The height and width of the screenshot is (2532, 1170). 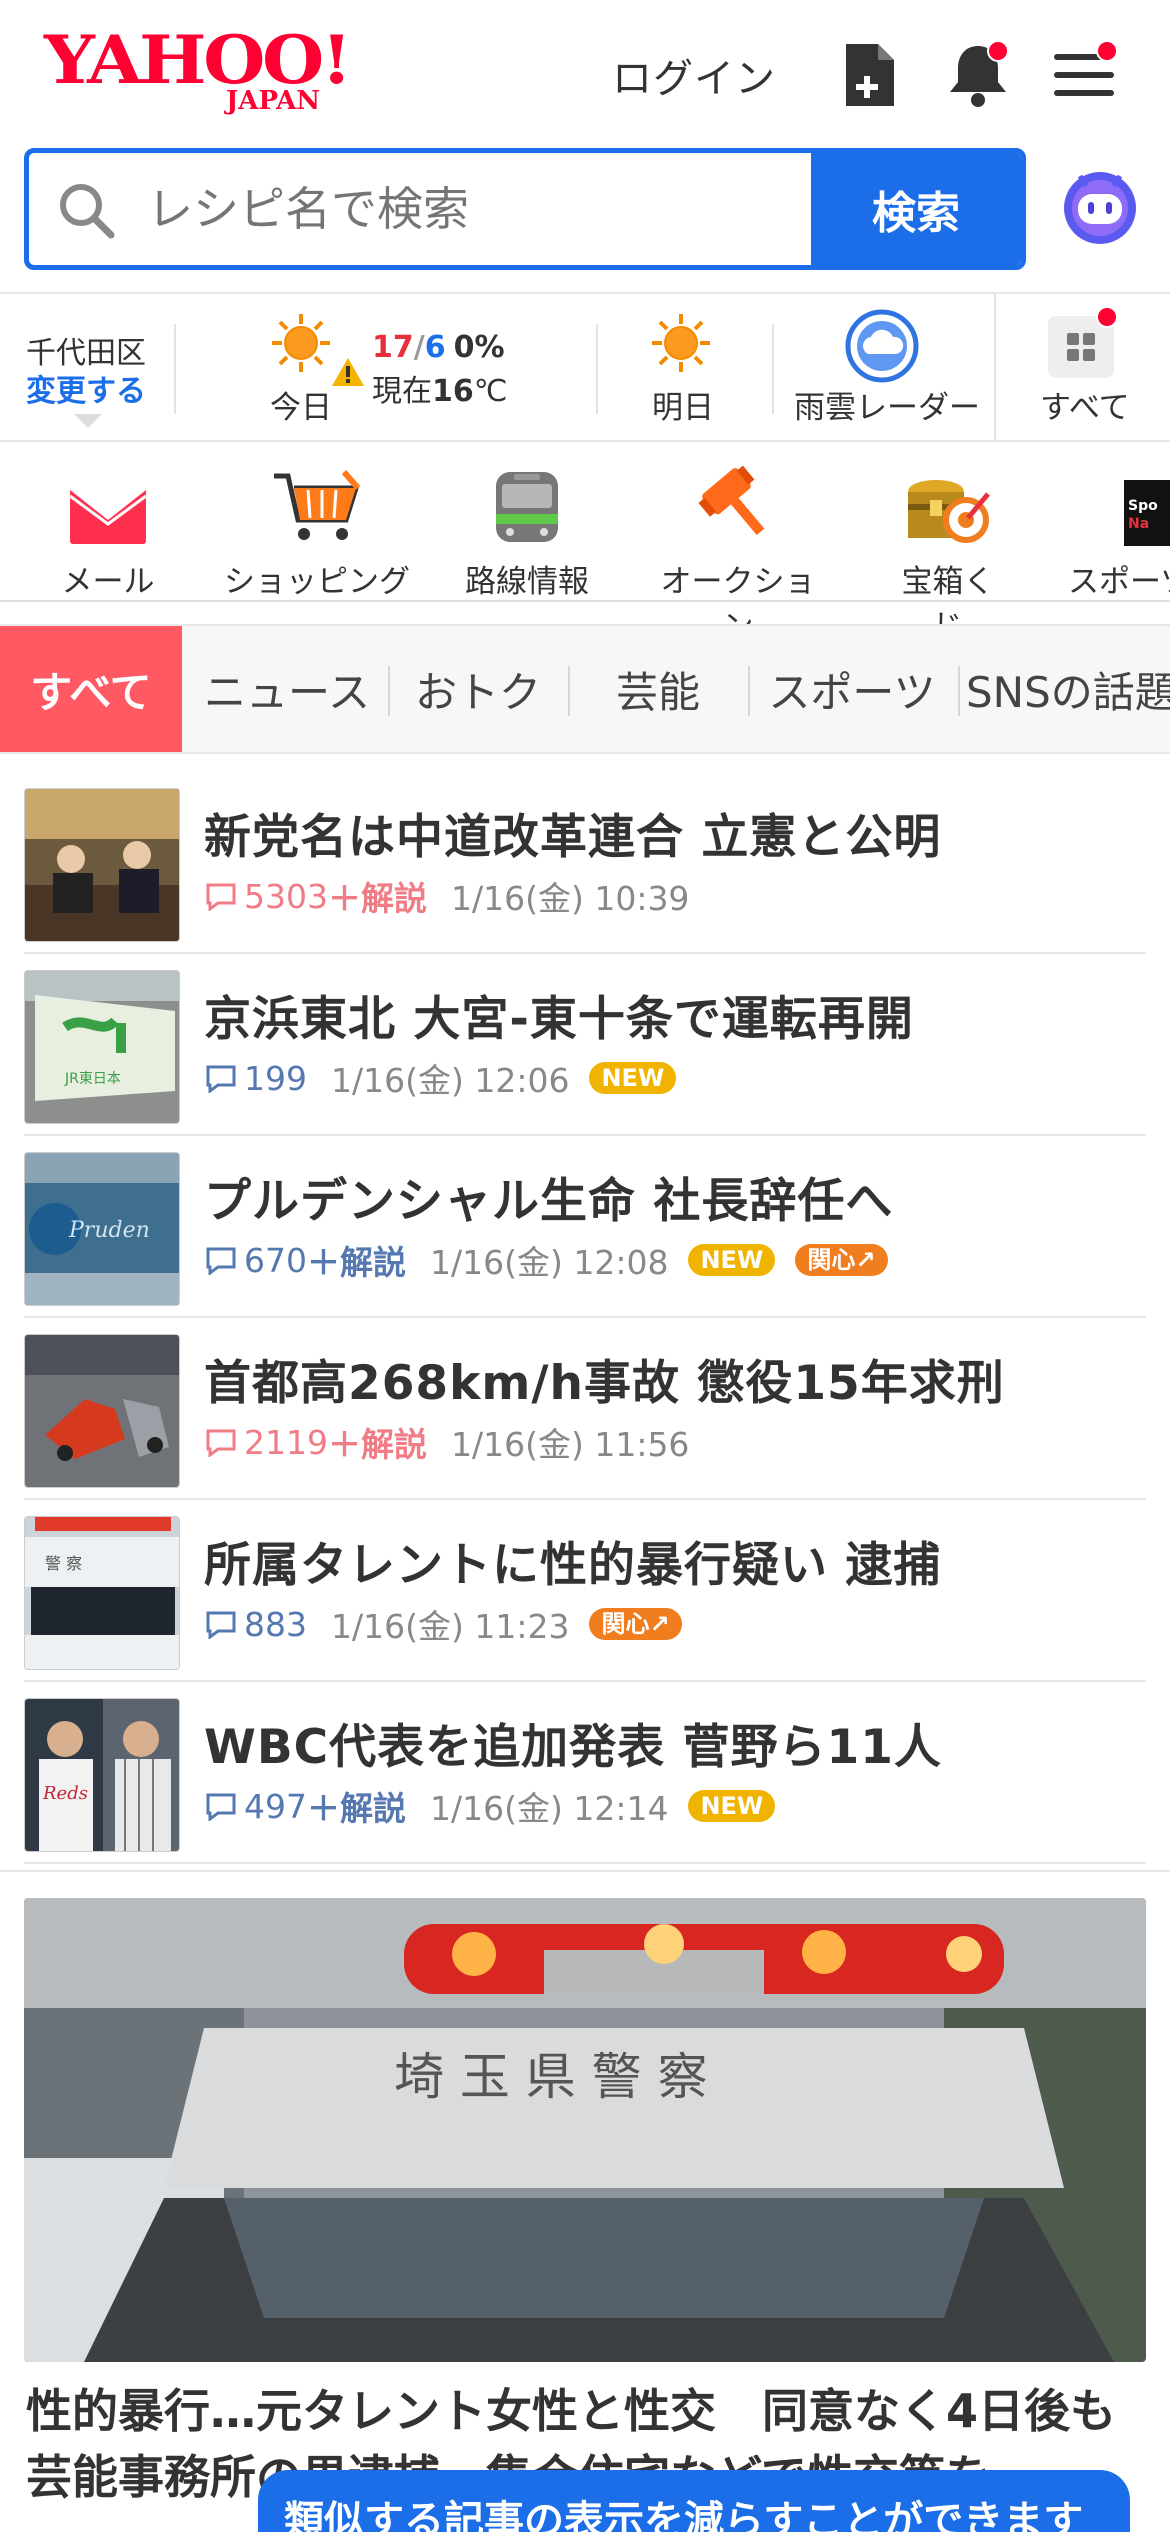 What do you see at coordinates (604, 1383) in the screenshot?
I see `news-title: 首都高268km/h事故 懲役15年求刑` at bounding box center [604, 1383].